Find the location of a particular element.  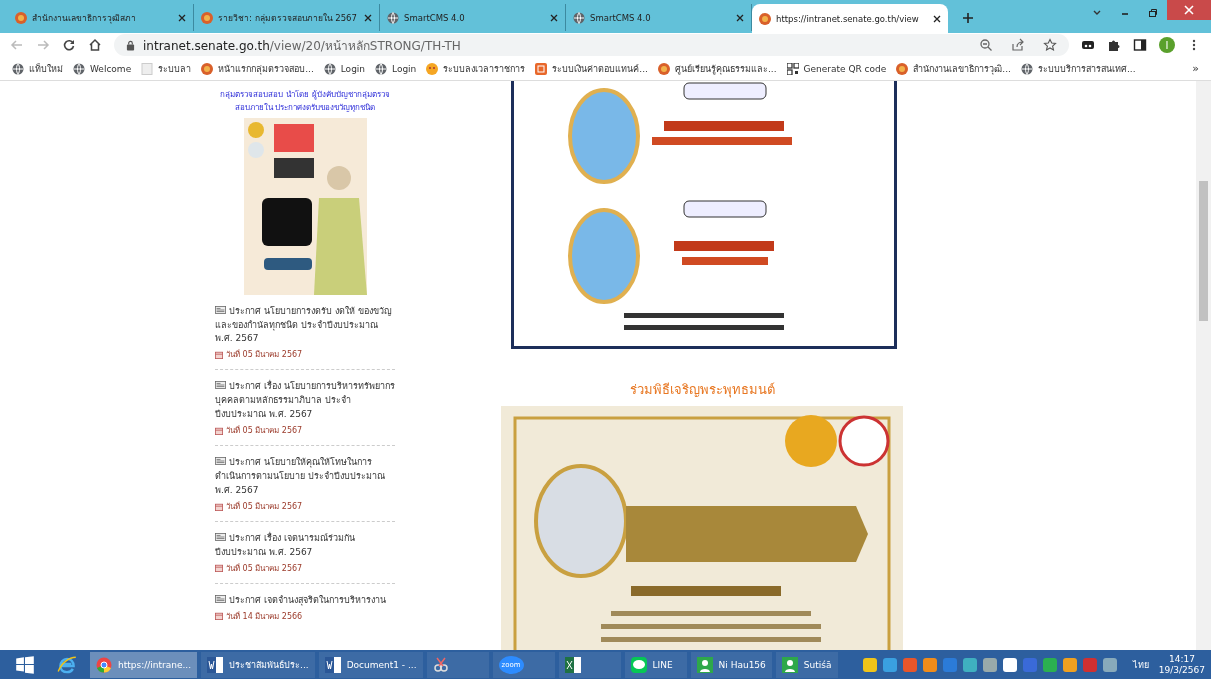

reload-icon is located at coordinates (69, 45).